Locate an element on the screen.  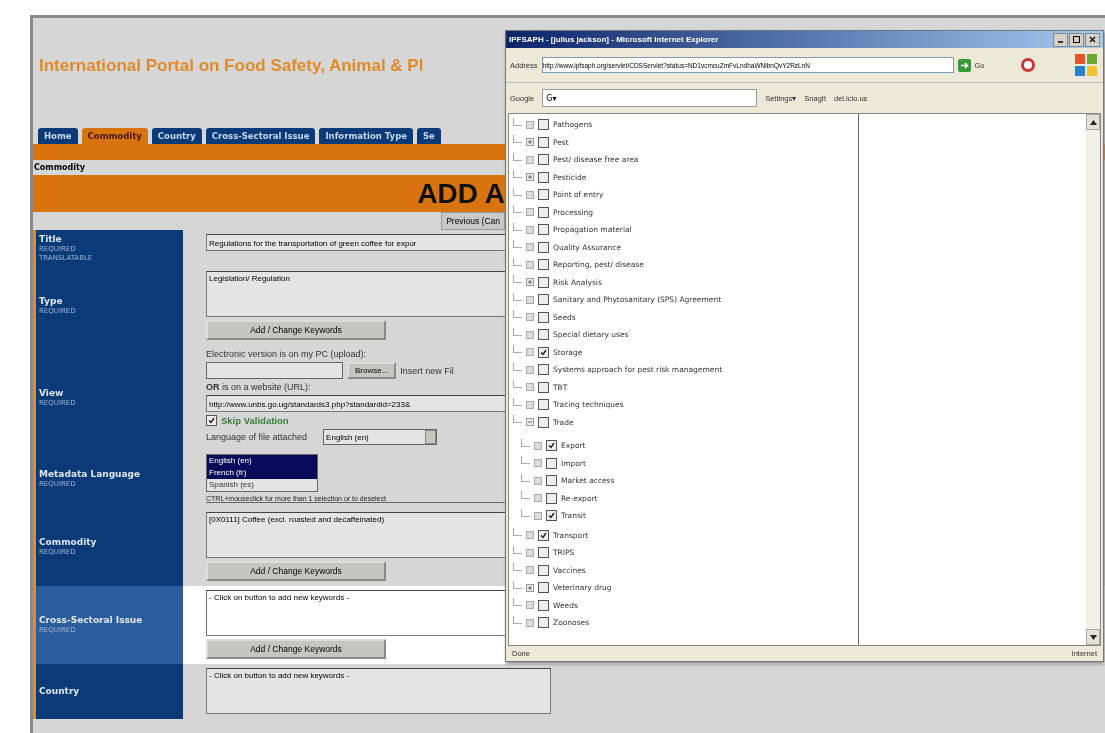
field-name: Metadata Language is located at coordinates (90, 474).